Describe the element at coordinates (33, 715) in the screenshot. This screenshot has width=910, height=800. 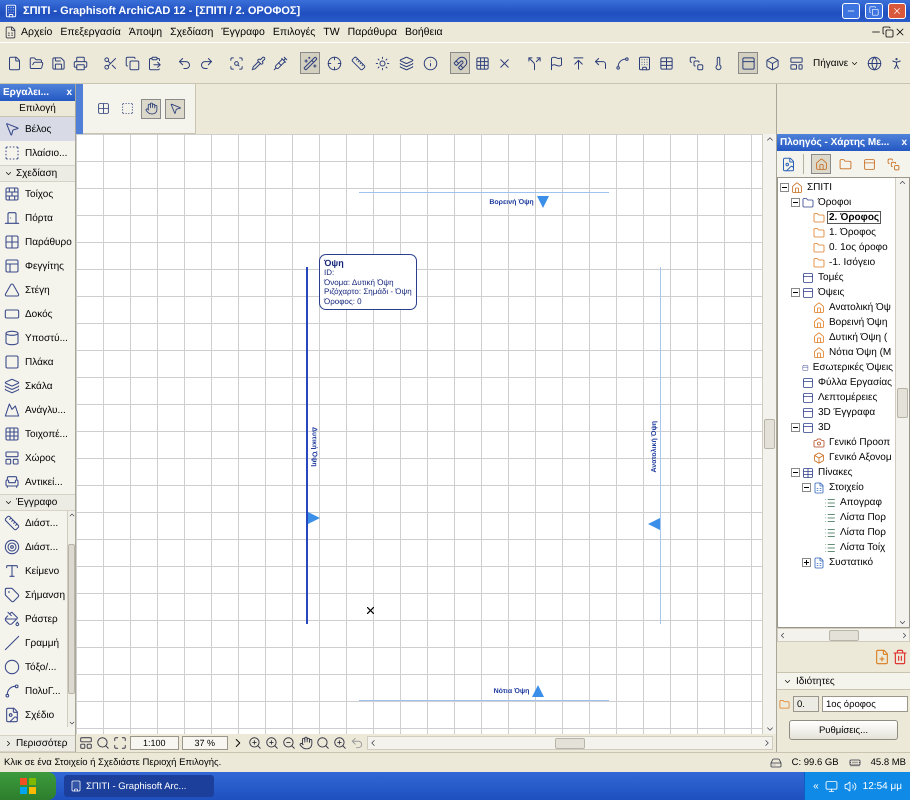
I see `tool-item: Σχέδιο` at that location.